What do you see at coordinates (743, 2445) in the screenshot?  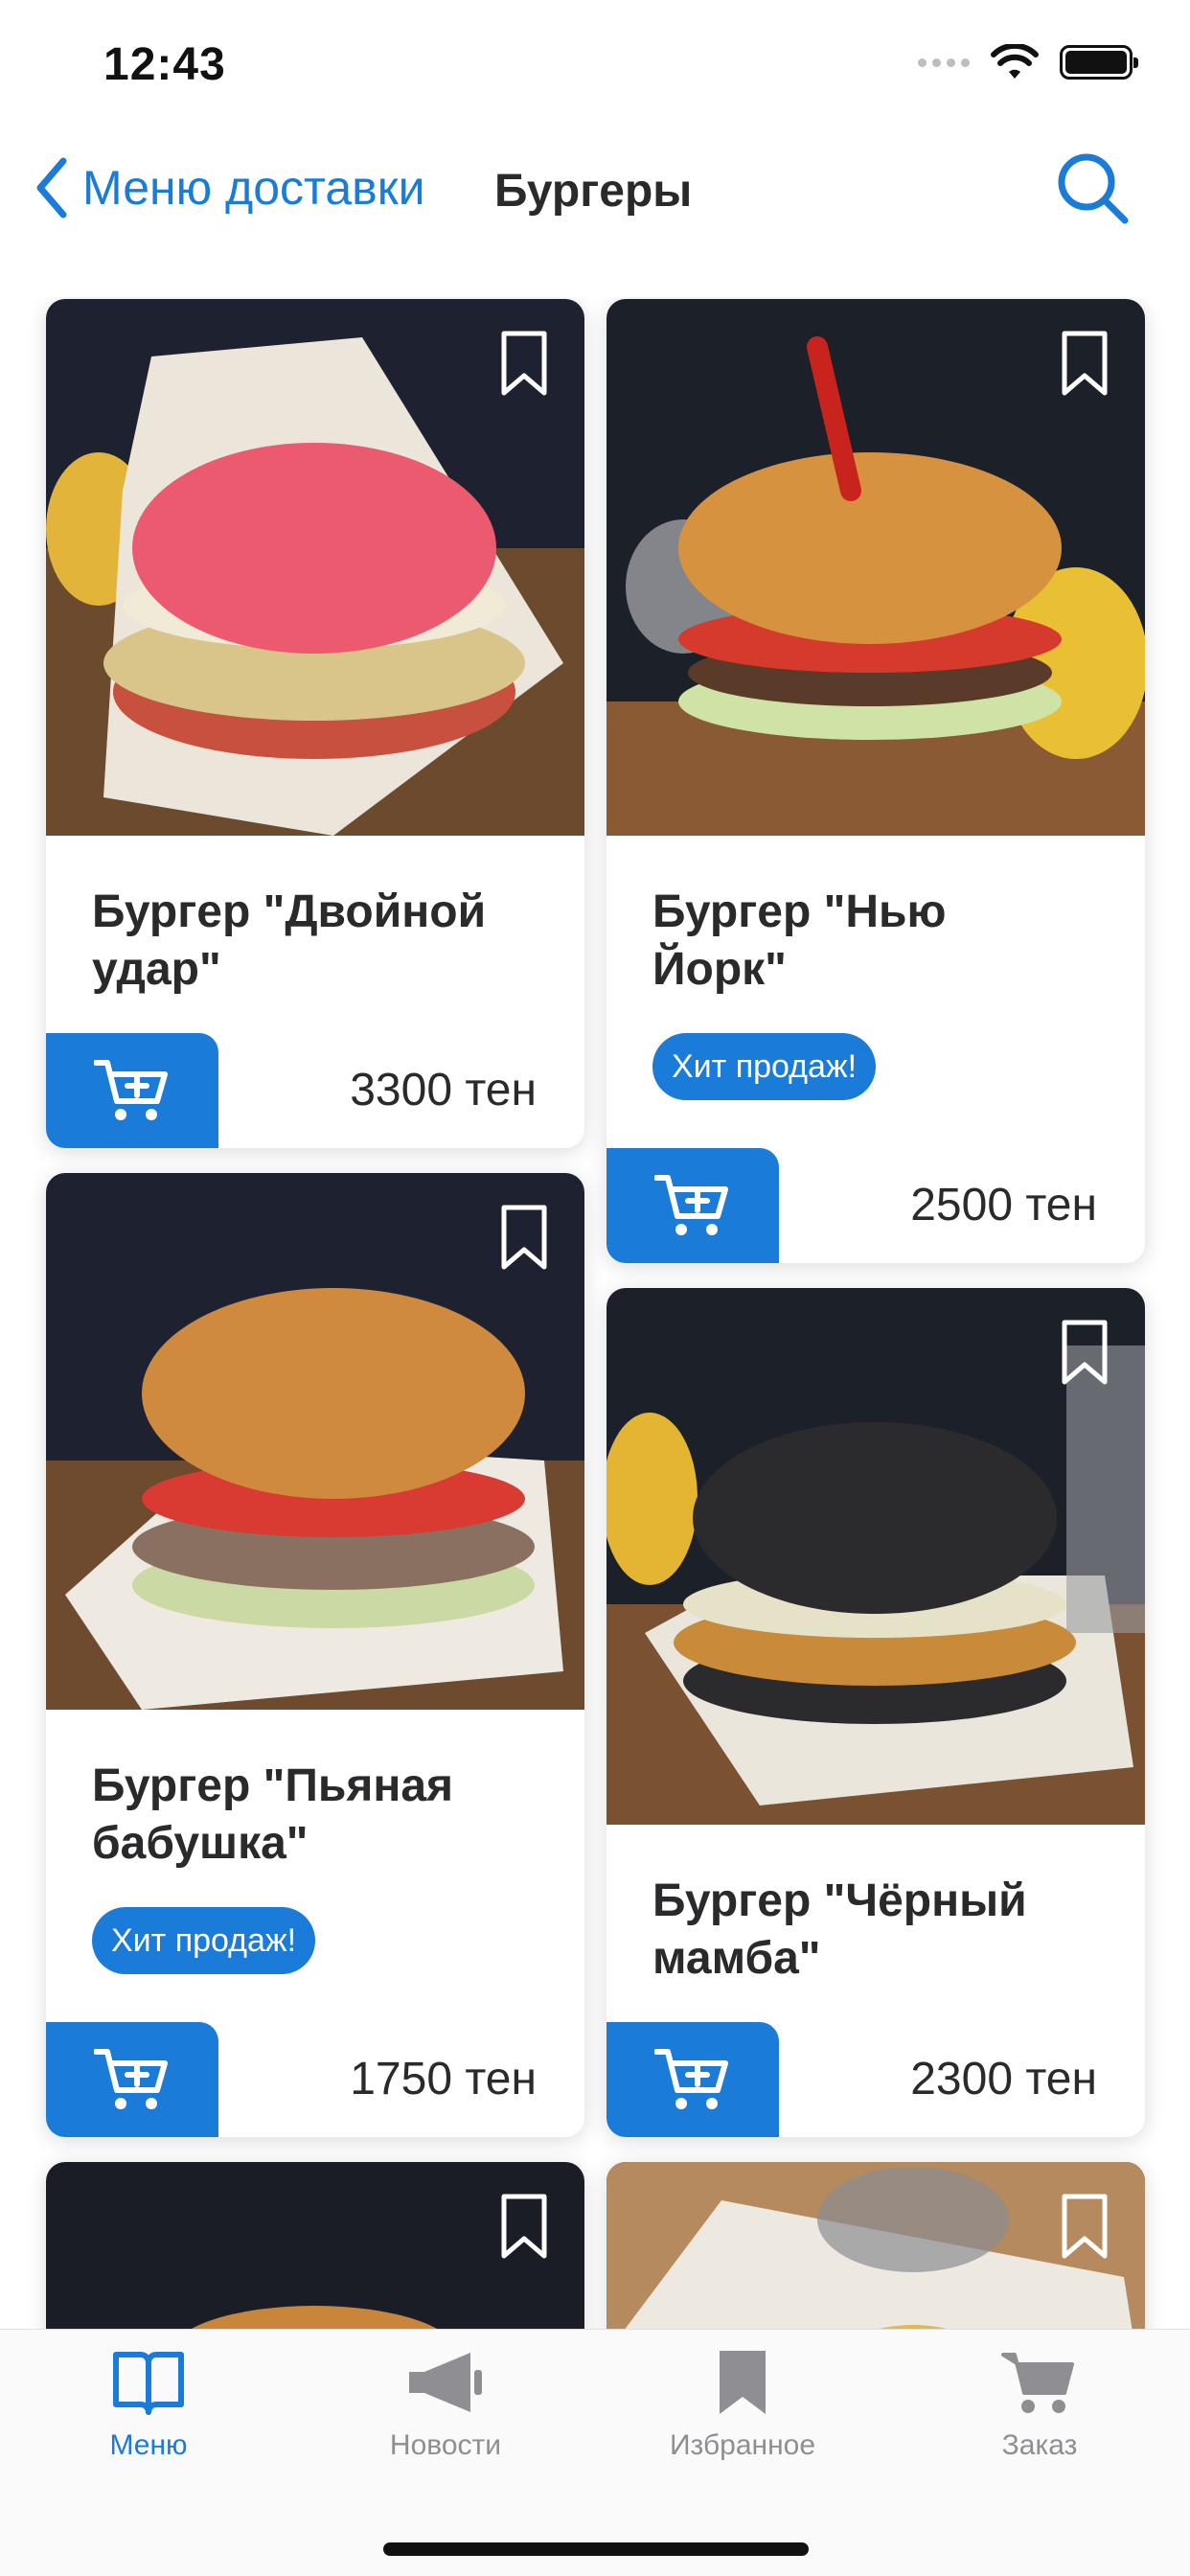 I see `tab-label: Избранное` at bounding box center [743, 2445].